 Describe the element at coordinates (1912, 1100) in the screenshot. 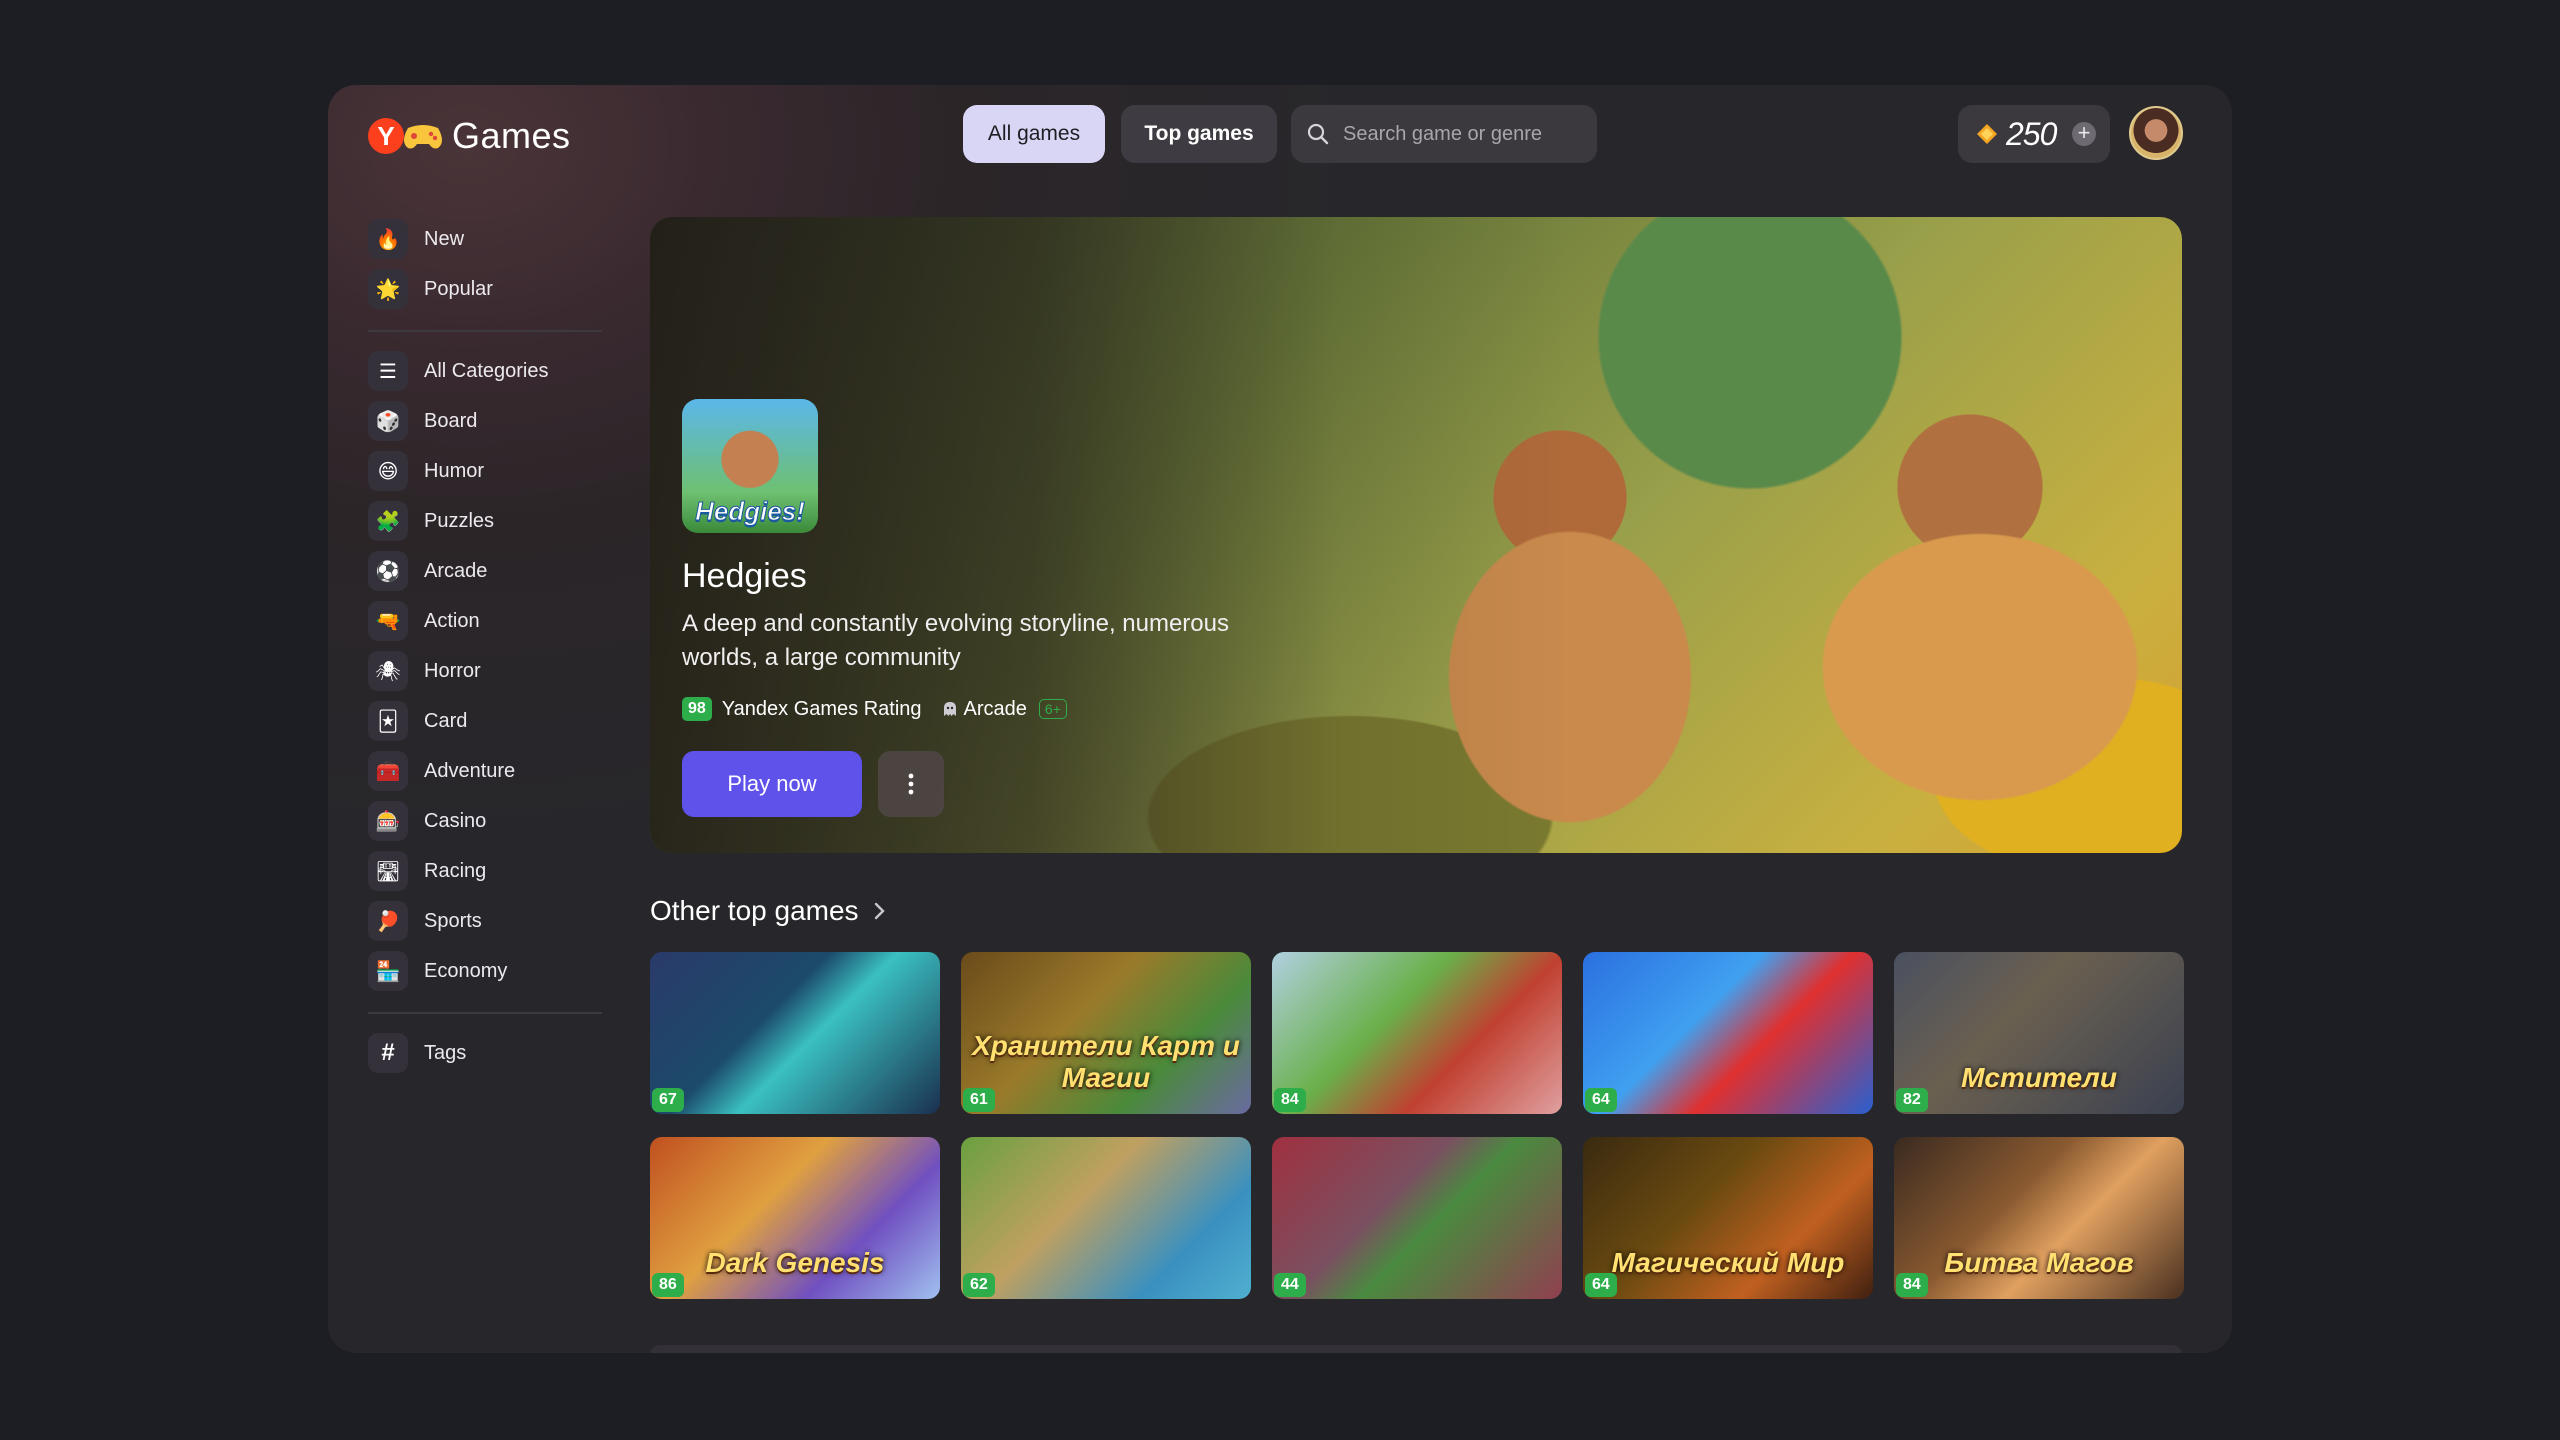

I see `game-rating-badge: 82` at that location.